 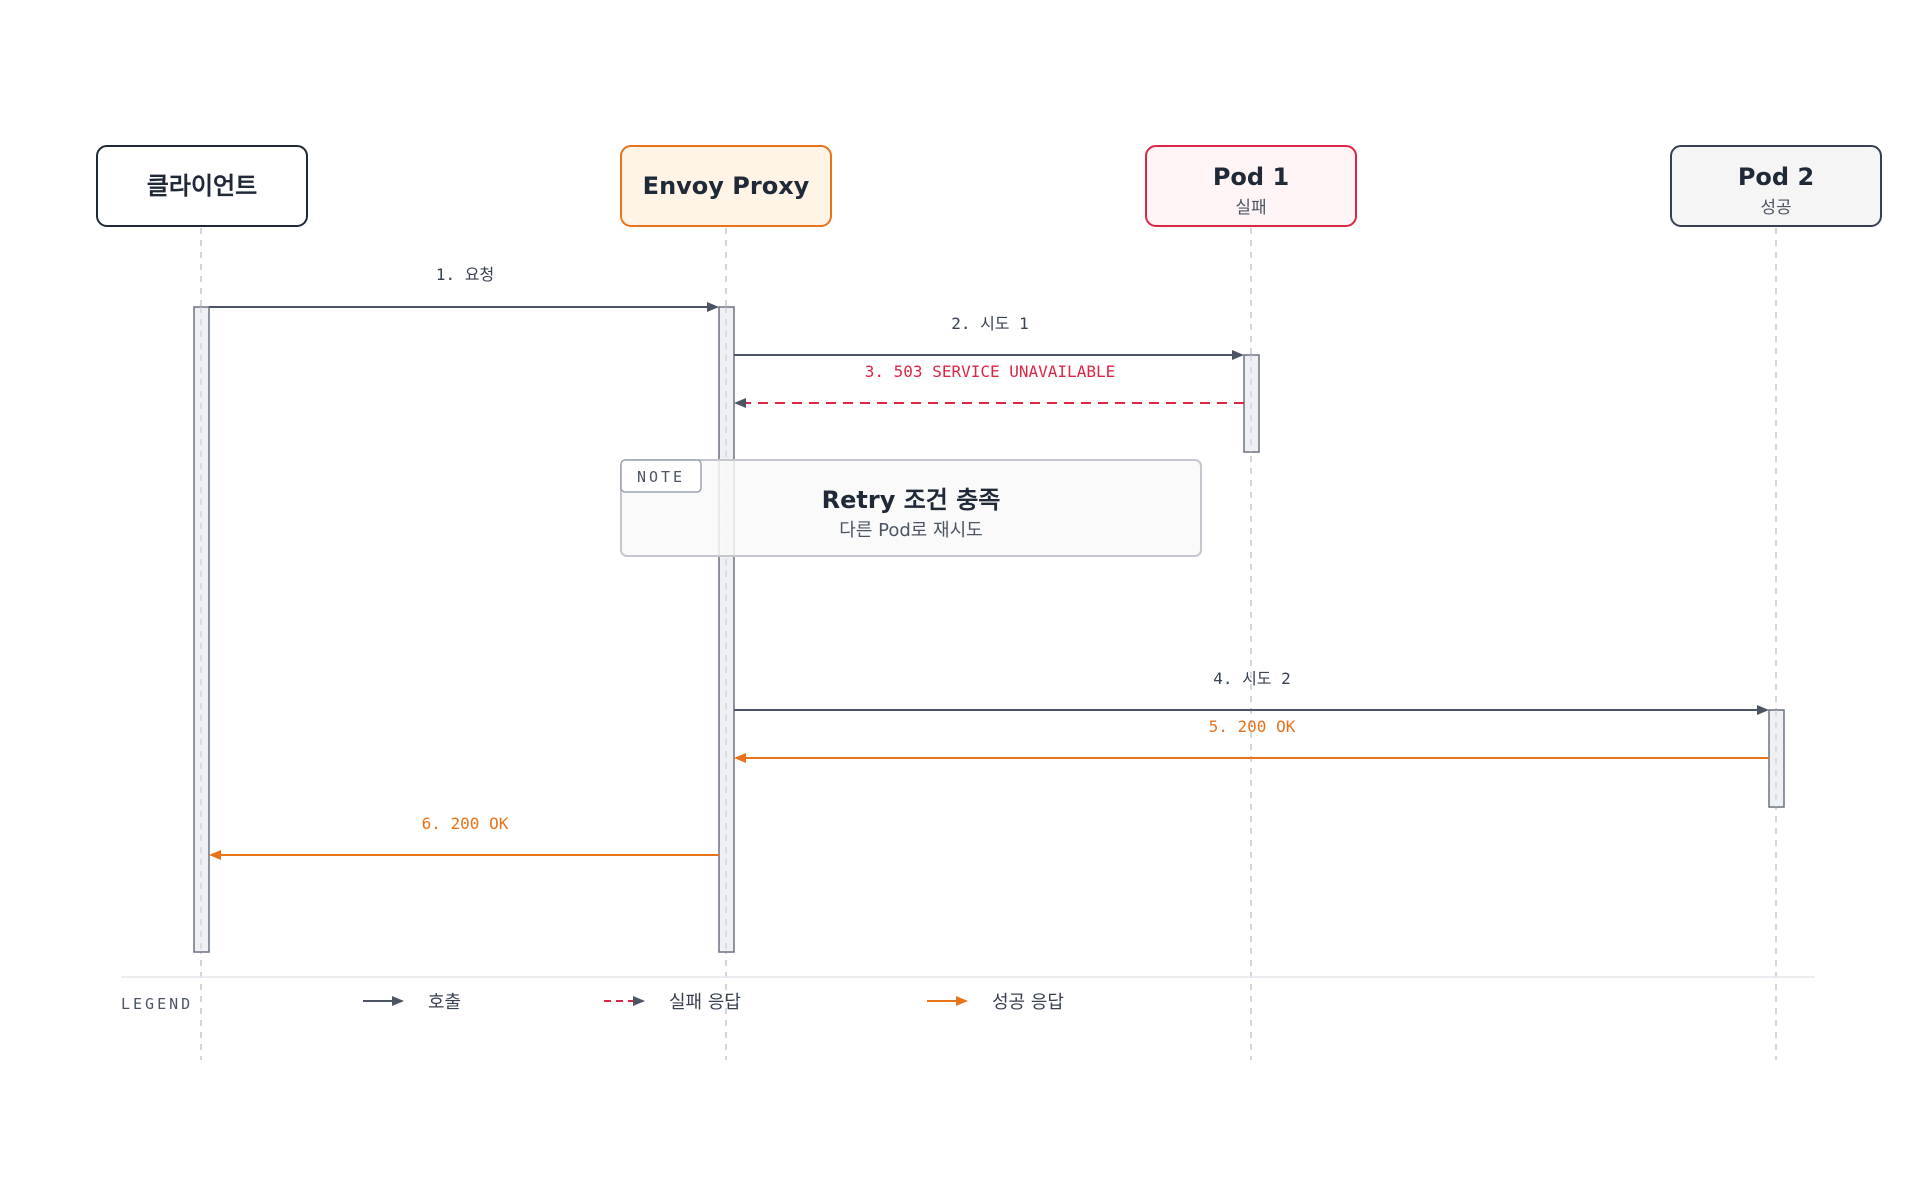 What do you see at coordinates (465, 823) in the screenshot?
I see `message-6-label: 6. 200 OK` at bounding box center [465, 823].